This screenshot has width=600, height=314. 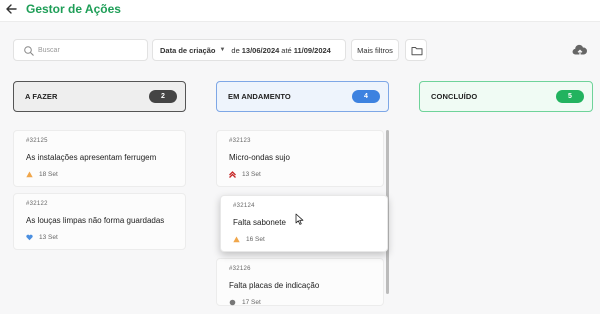 What do you see at coordinates (299, 219) in the screenshot?
I see `mouse-cursor-icon` at bounding box center [299, 219].